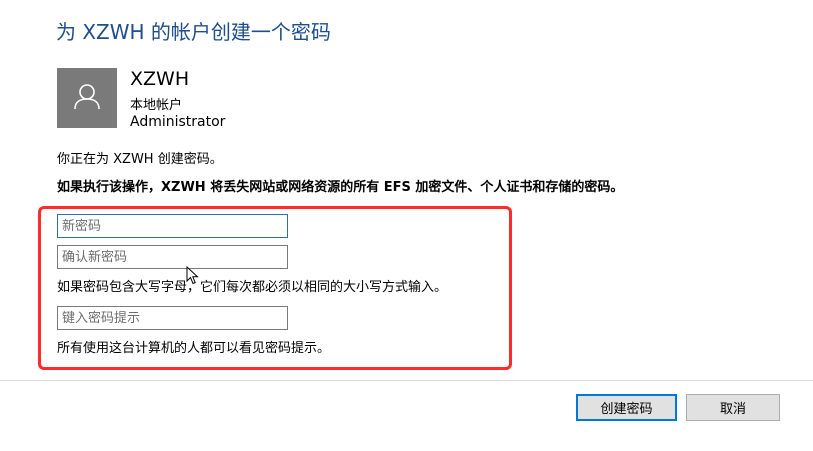  I want to click on password-hint-input, so click(172, 318).